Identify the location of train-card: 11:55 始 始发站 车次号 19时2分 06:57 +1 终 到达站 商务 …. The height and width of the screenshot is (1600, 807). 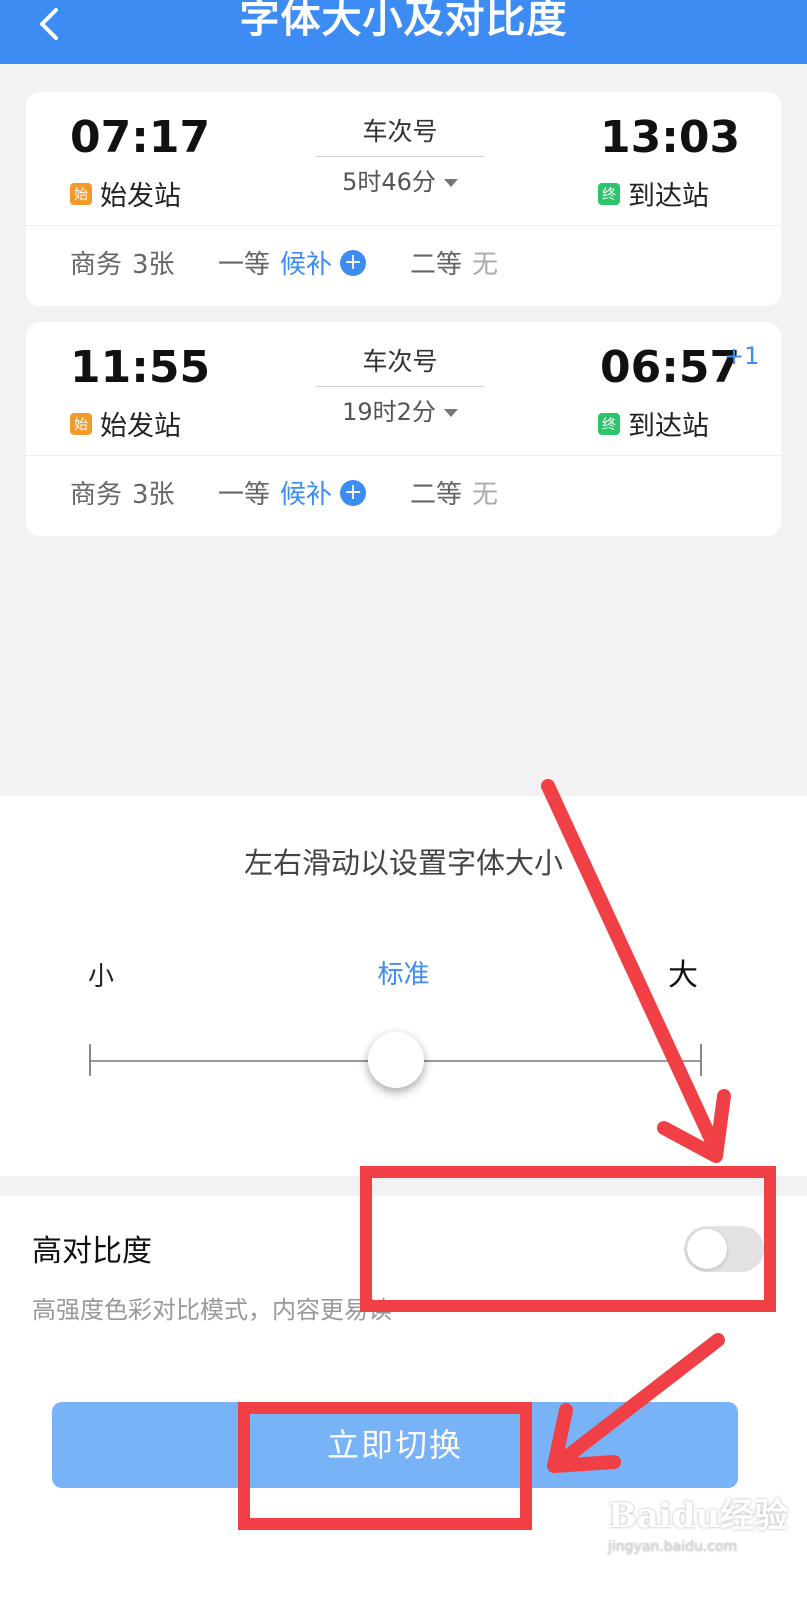
(403, 429).